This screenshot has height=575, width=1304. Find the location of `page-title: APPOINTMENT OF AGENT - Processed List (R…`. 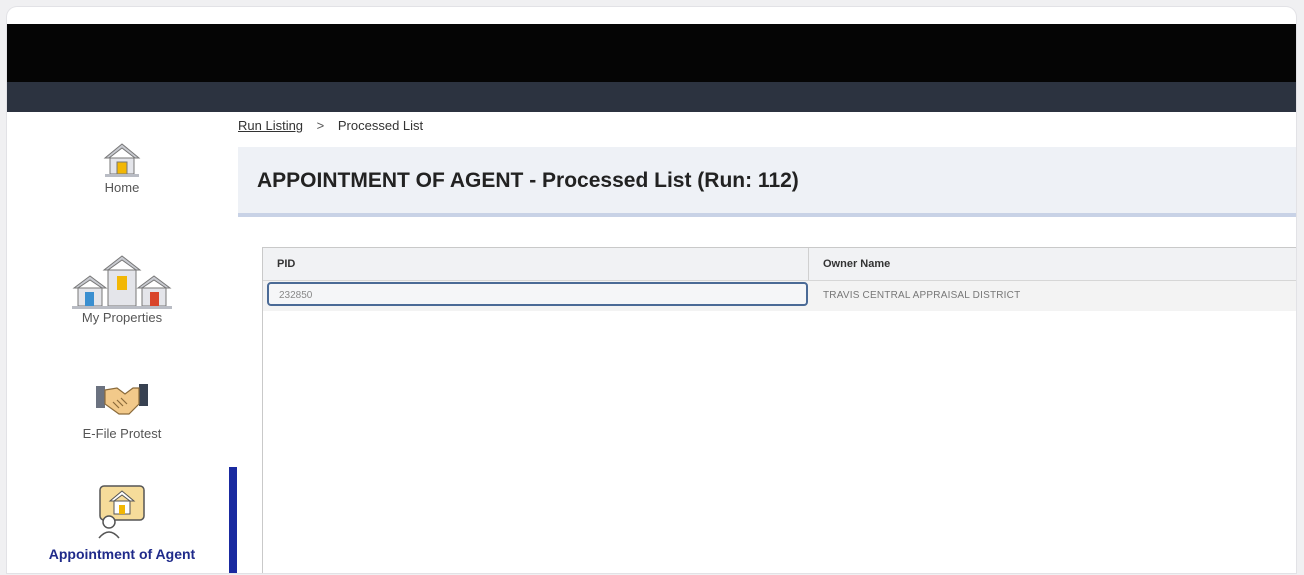

page-title: APPOINTMENT OF AGENT - Processed List (R… is located at coordinates (528, 180).